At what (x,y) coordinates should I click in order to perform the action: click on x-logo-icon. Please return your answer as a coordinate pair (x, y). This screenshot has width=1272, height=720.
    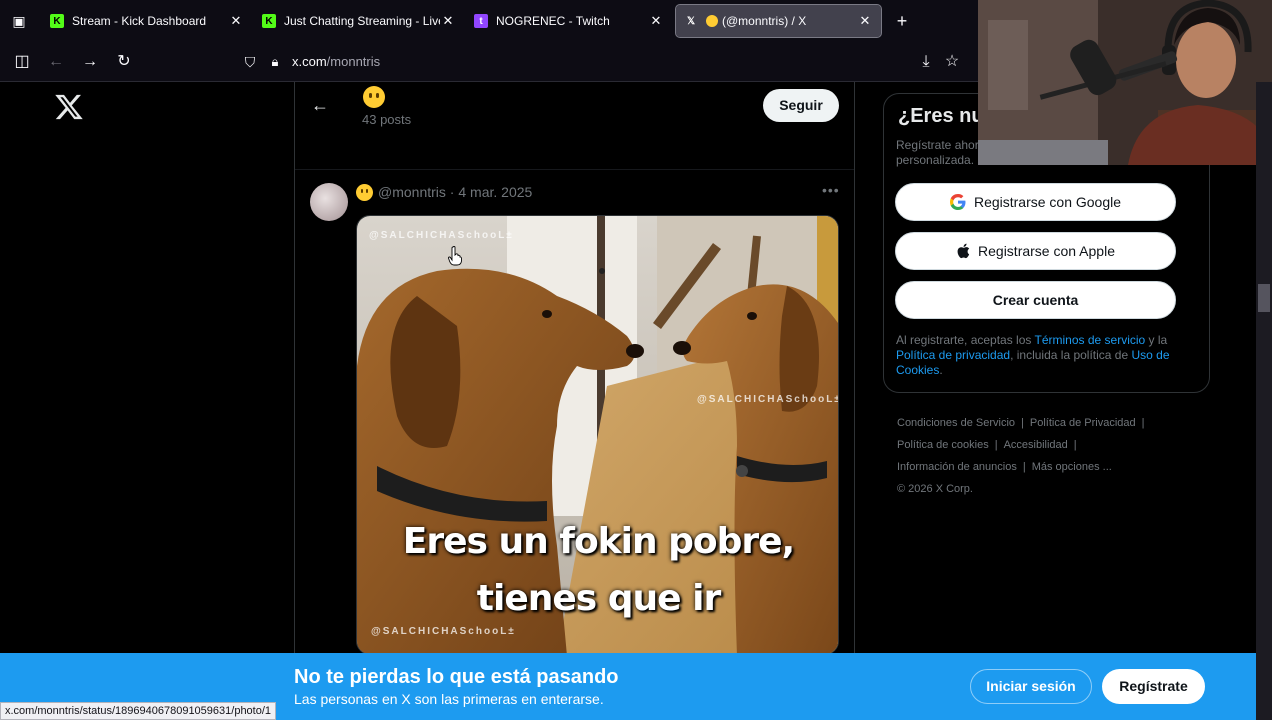
    Looking at the image, I should click on (69, 107).